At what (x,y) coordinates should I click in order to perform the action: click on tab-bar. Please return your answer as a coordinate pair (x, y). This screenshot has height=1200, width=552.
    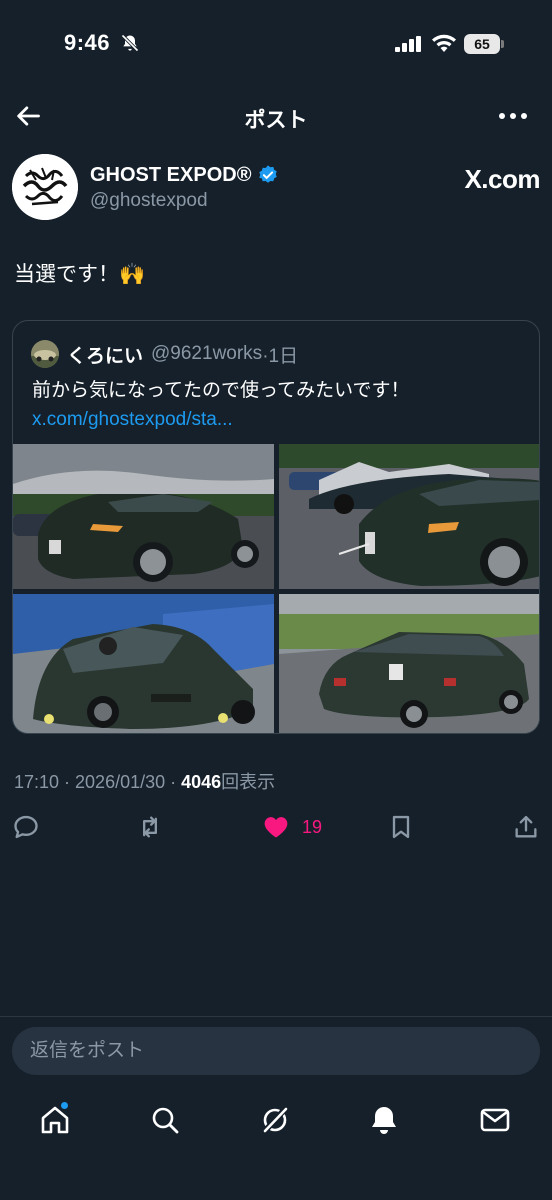
    Looking at the image, I should click on (276, 1122).